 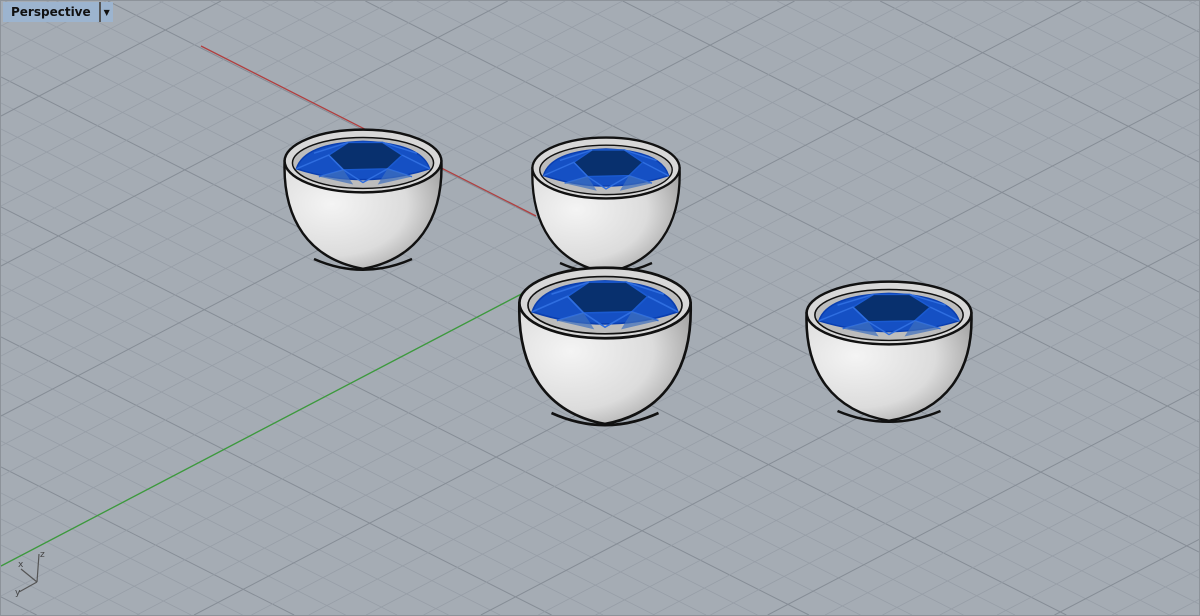 What do you see at coordinates (42, 555) in the screenshot?
I see `gizmo-z-label: z` at bounding box center [42, 555].